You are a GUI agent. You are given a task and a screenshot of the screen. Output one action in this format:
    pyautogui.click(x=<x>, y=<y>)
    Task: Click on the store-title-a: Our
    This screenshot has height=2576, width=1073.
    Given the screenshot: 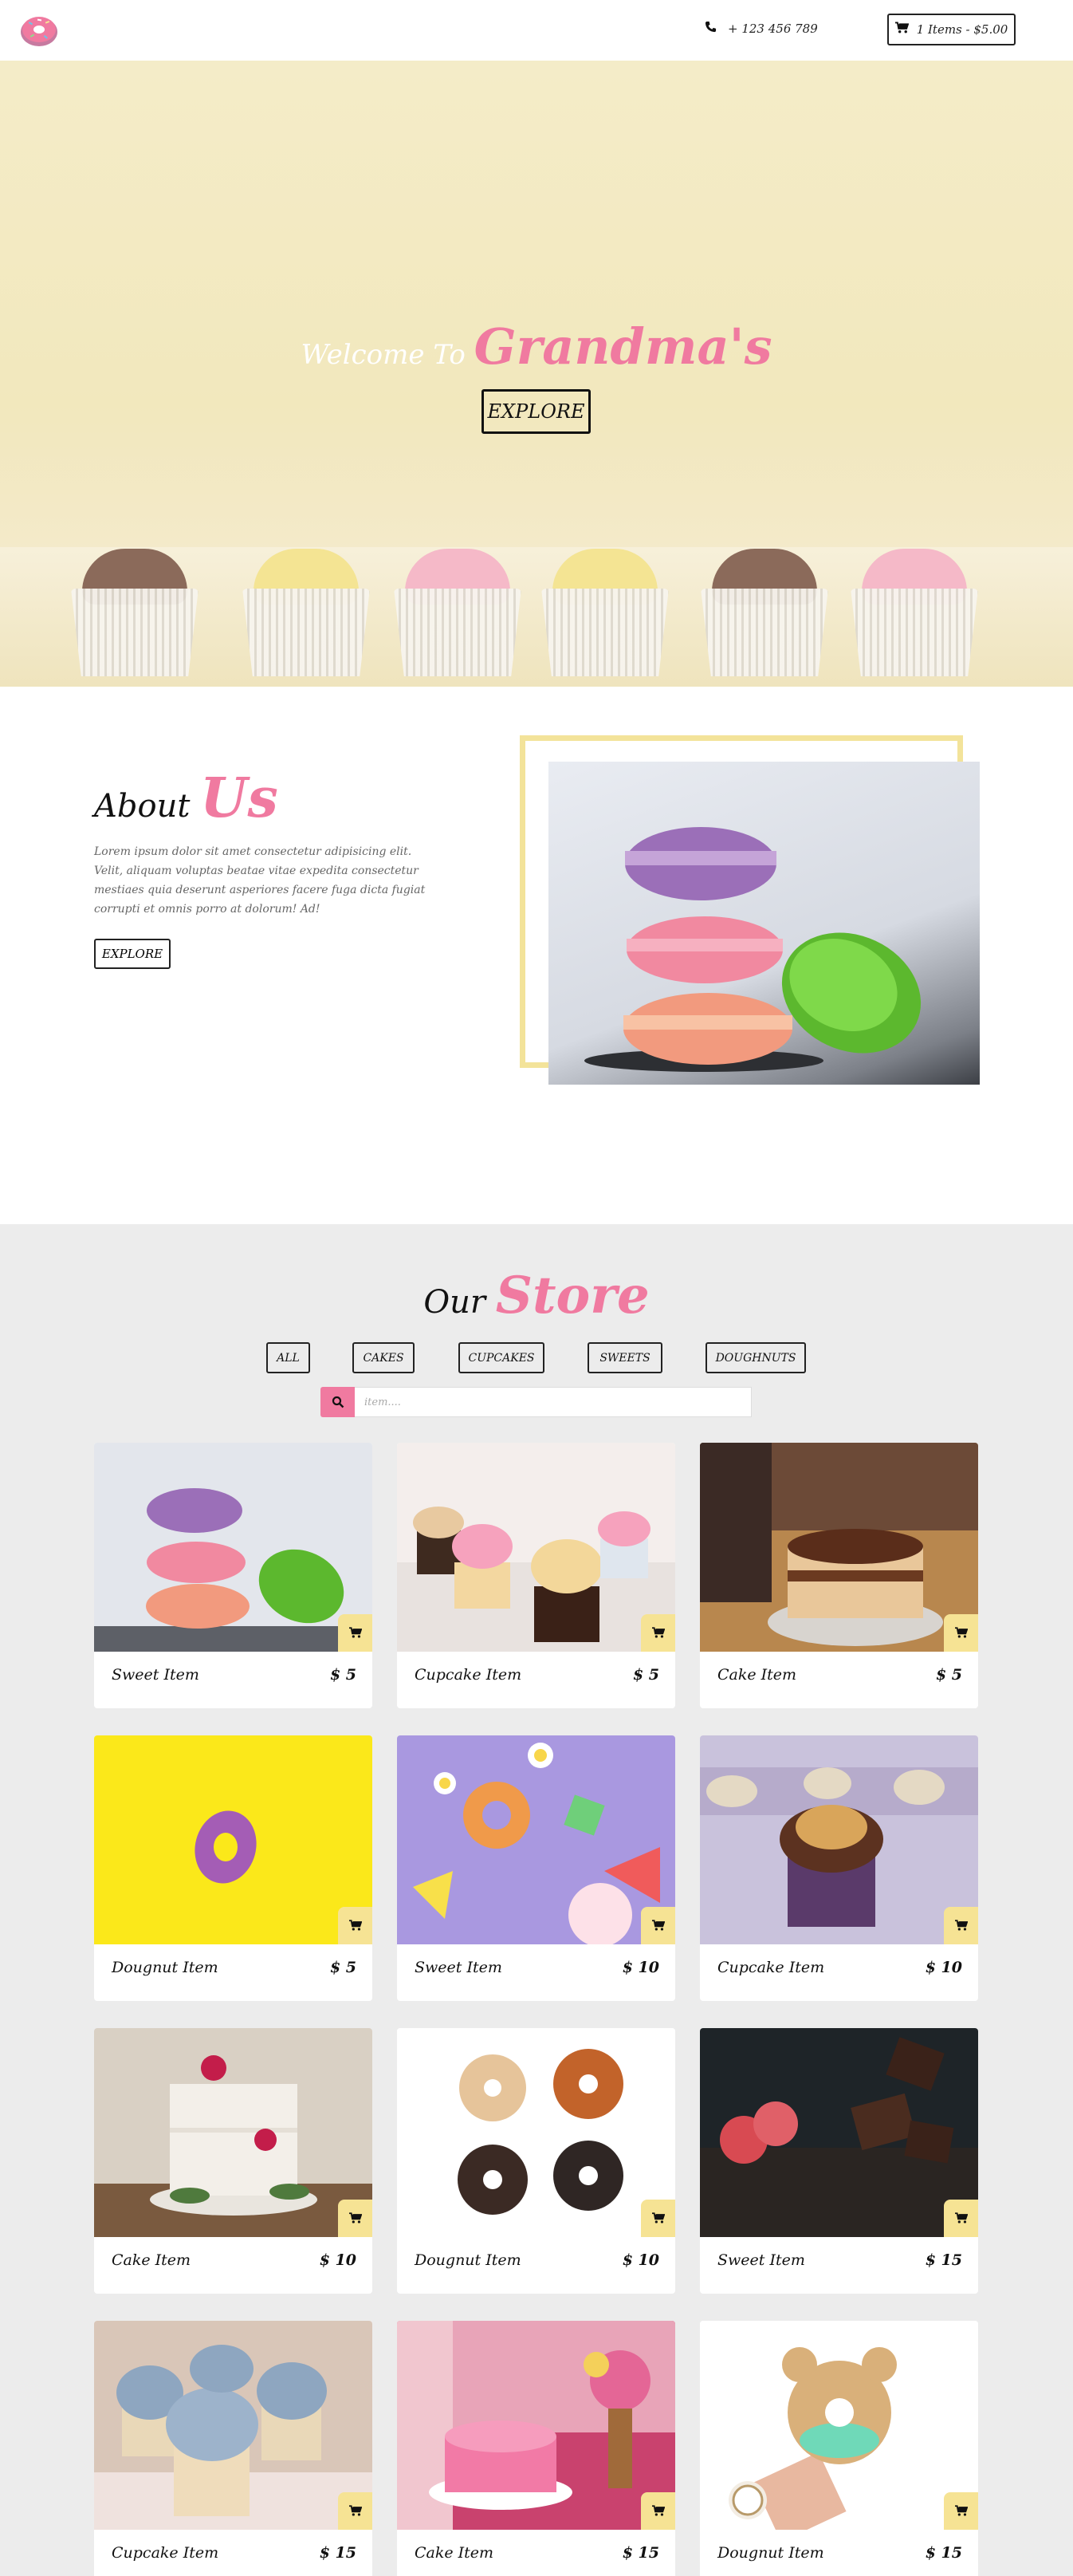 What is the action you would take?
    pyautogui.click(x=455, y=1302)
    